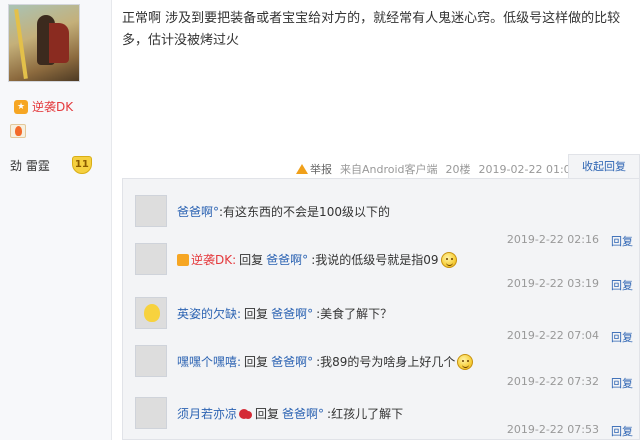 The image size is (640, 440). Describe the element at coordinates (604, 166) in the screenshot. I see `collapse-replies-button: 收起回复` at that location.